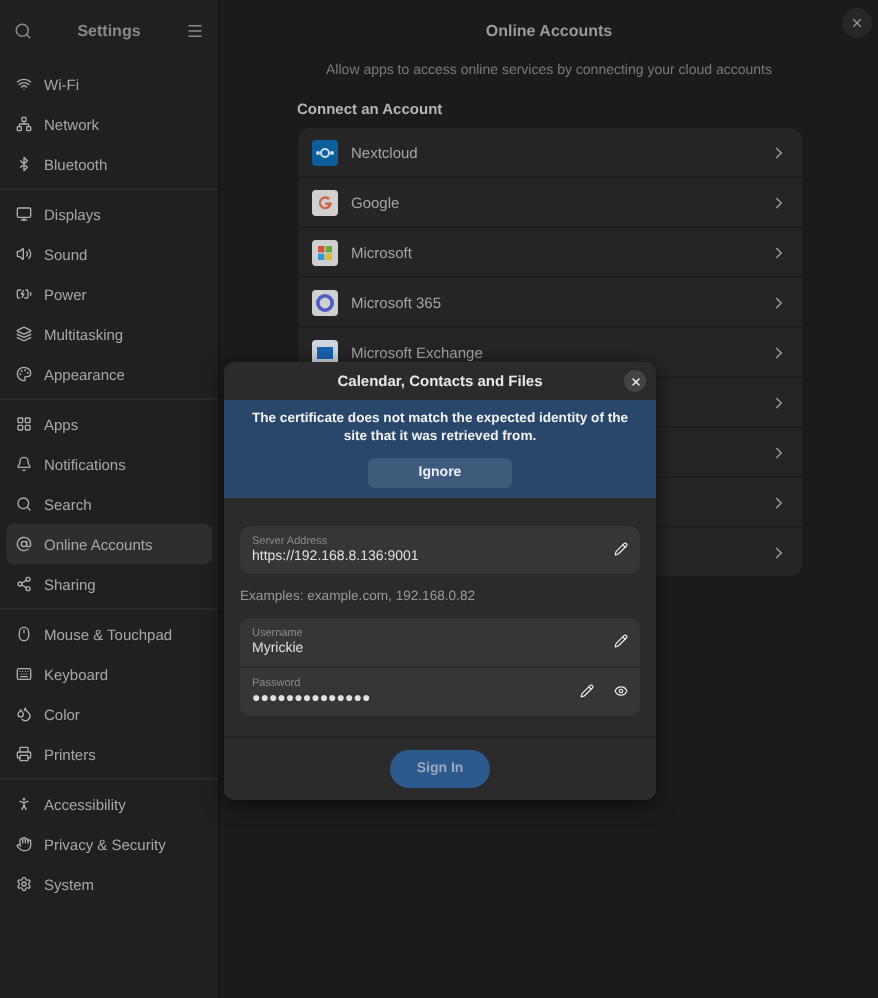 The height and width of the screenshot is (998, 878). What do you see at coordinates (549, 30) in the screenshot?
I see `page-title: Online Accounts` at bounding box center [549, 30].